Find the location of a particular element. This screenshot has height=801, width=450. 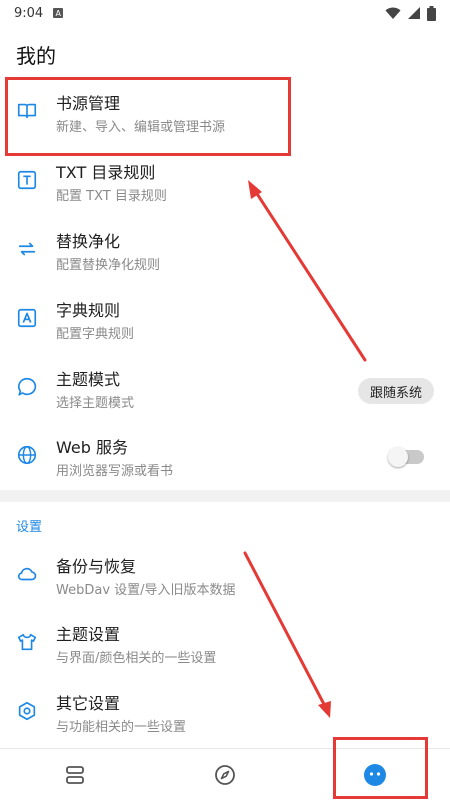

section-divider is located at coordinates (225, 496).